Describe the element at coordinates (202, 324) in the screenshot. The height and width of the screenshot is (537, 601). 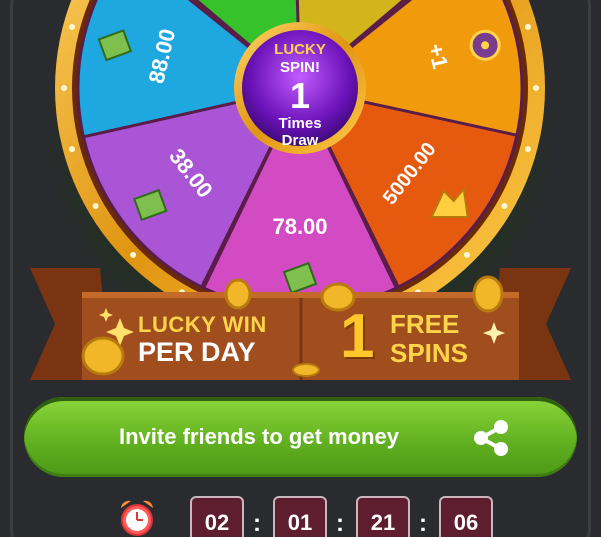
I see `lucky-win-text: LUCKY WIN` at that location.